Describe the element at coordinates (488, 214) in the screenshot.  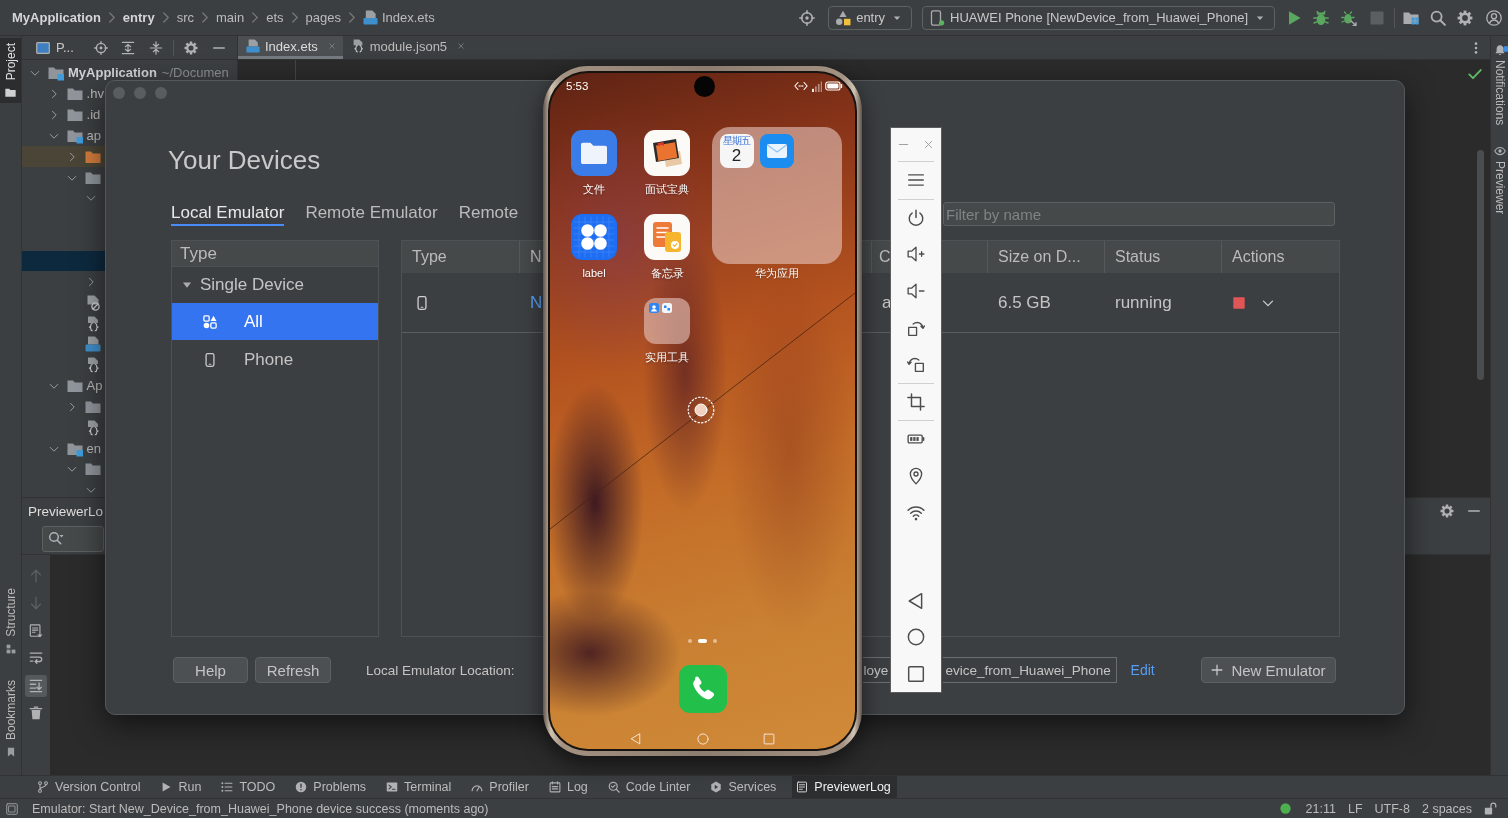
I see `dialog-tab: Remote` at that location.